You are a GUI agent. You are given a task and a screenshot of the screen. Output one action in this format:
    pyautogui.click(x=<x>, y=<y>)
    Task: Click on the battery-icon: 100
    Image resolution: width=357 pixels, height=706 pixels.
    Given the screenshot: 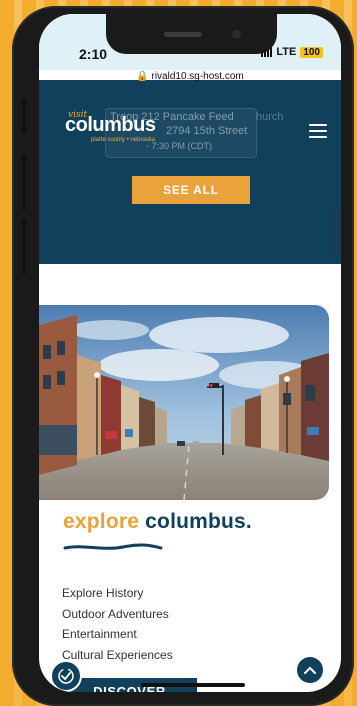 What is the action you would take?
    pyautogui.click(x=311, y=52)
    